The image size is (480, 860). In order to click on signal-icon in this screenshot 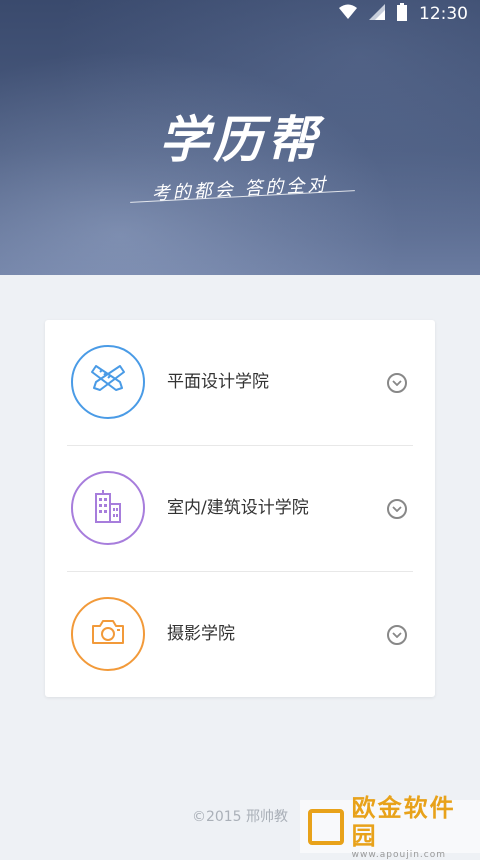, I will do `click(377, 14)`.